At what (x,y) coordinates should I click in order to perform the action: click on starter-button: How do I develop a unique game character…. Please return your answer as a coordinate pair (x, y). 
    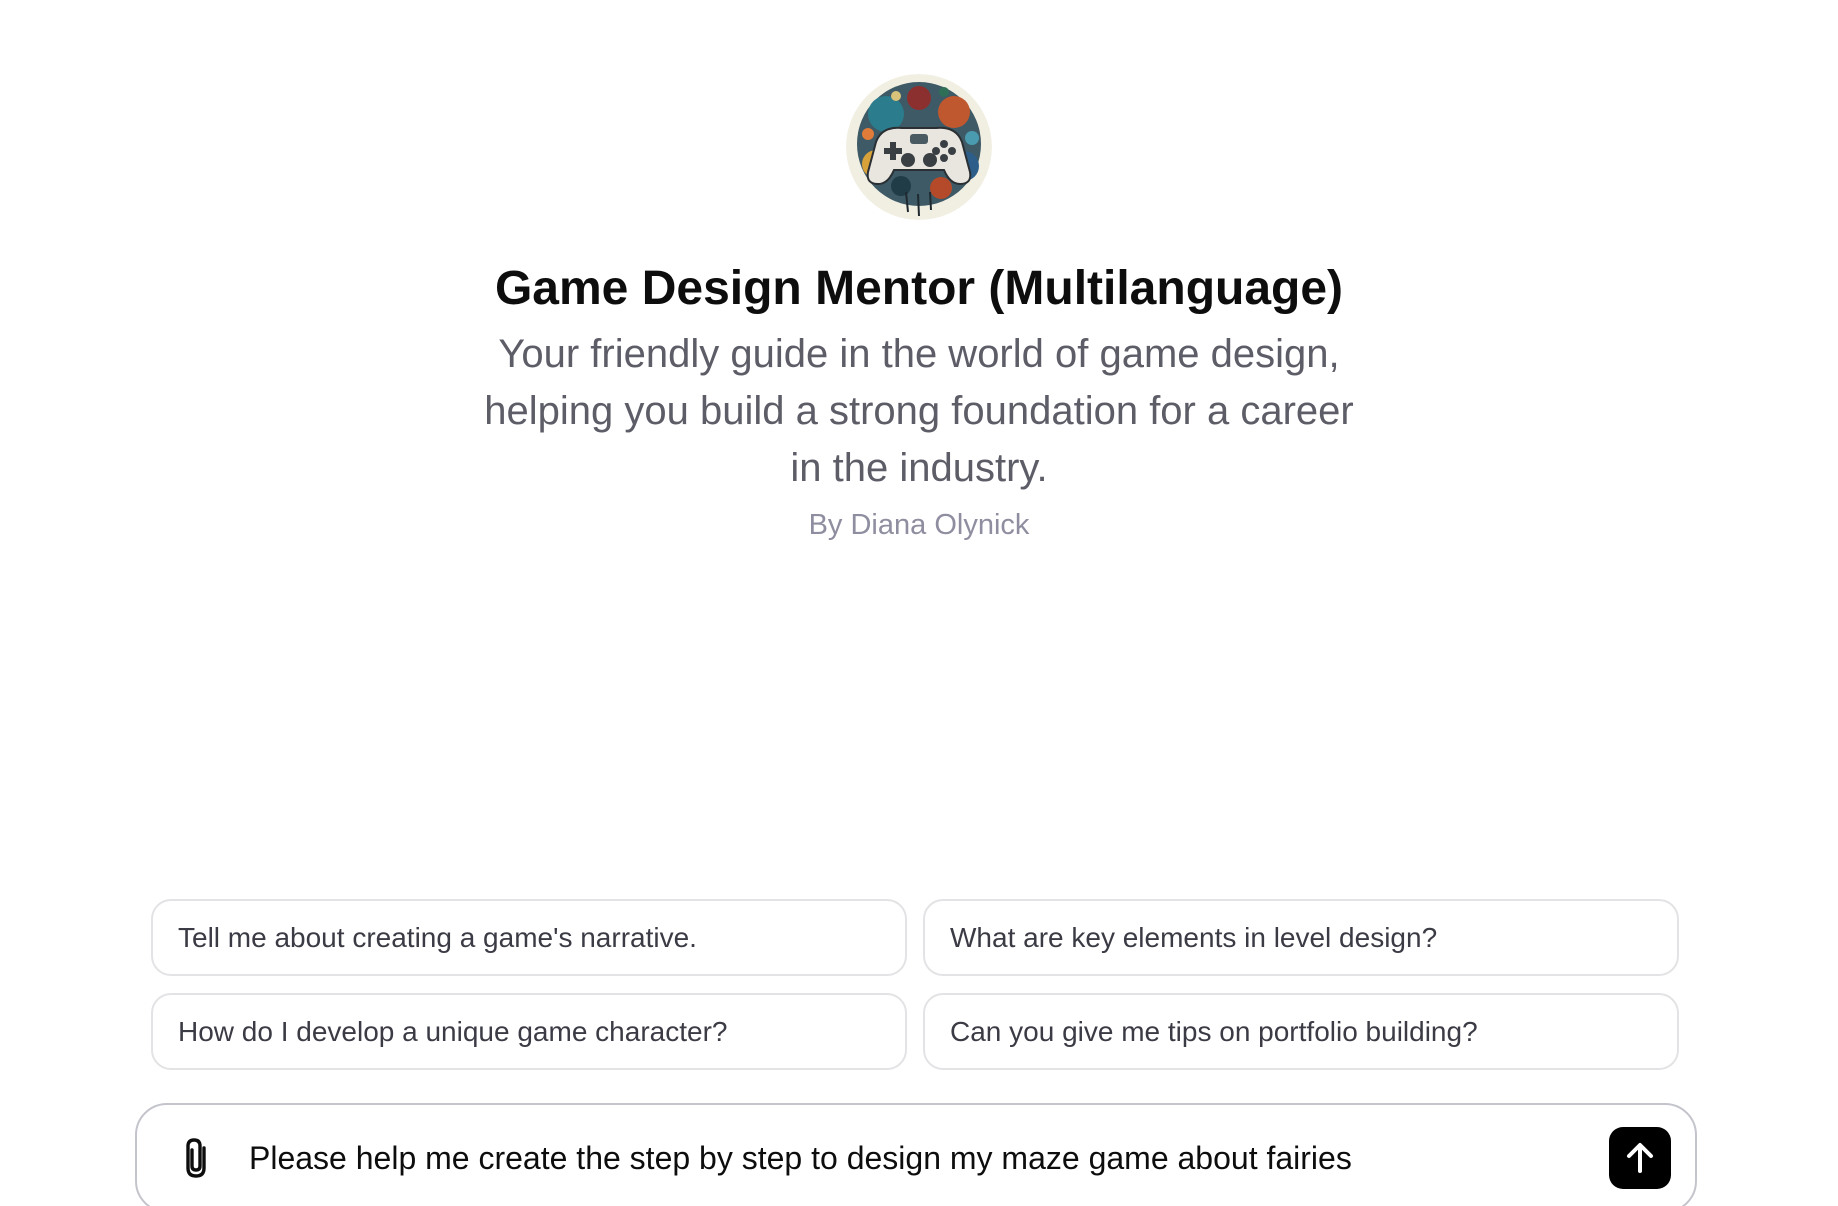
    Looking at the image, I should click on (529, 1031).